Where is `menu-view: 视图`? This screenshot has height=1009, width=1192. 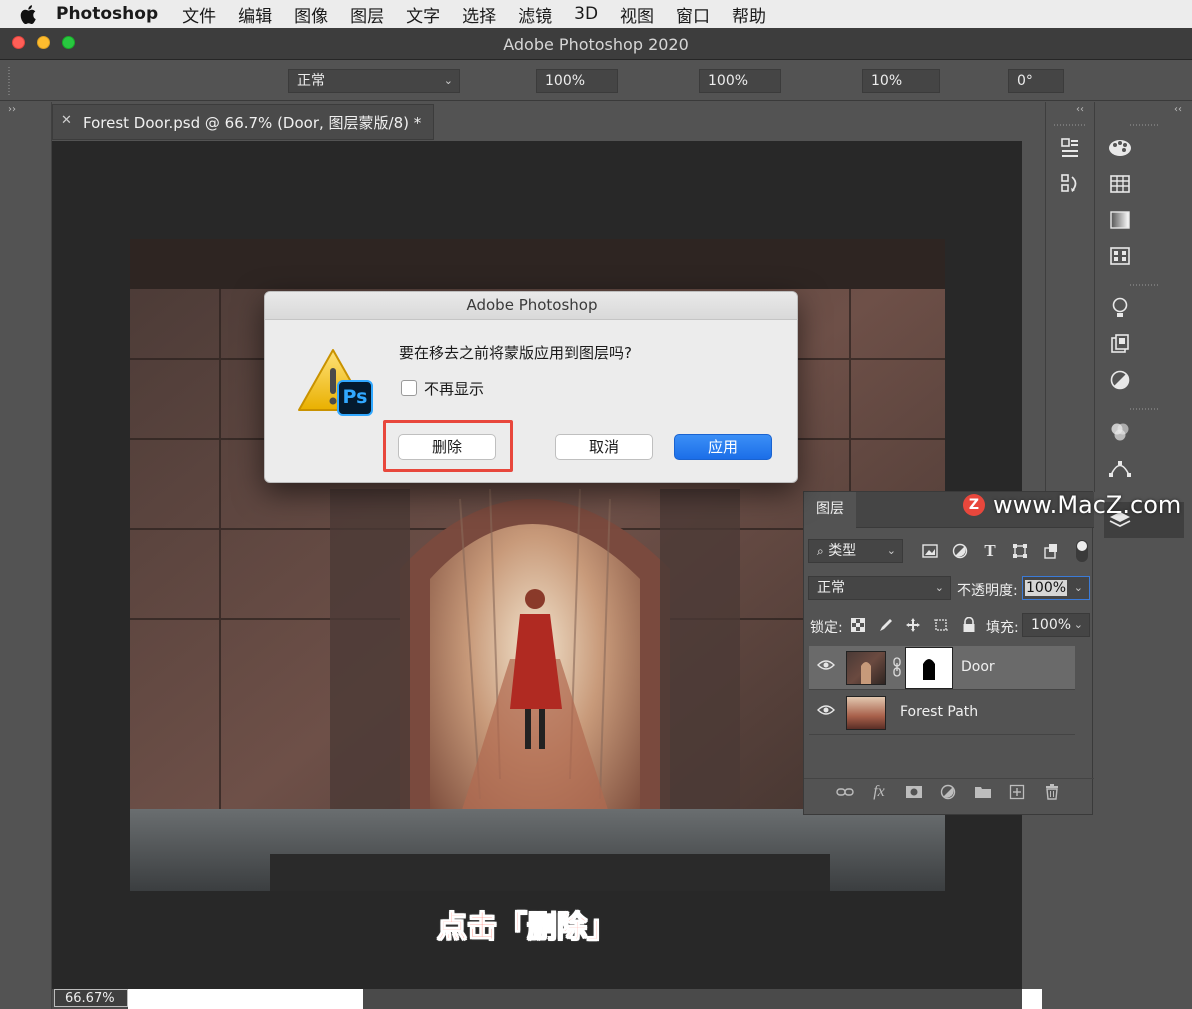 menu-view: 视图 is located at coordinates (637, 14).